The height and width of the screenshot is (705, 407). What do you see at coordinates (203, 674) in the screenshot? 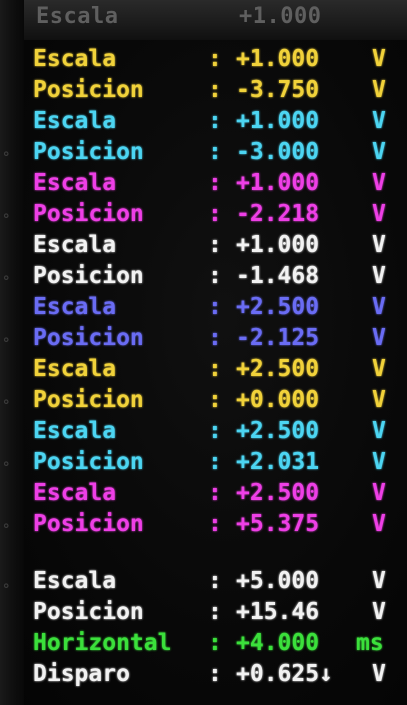
I see `readout-row: Disparo: +0.625↓ V` at bounding box center [203, 674].